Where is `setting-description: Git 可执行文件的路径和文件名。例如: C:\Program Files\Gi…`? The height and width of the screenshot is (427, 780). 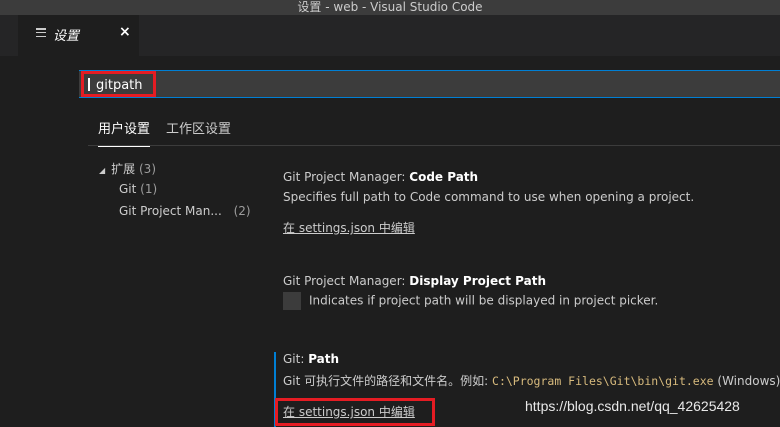
setting-description: Git 可执行文件的路径和文件名。例如: C:\Program Files\Gi… is located at coordinates (531, 380).